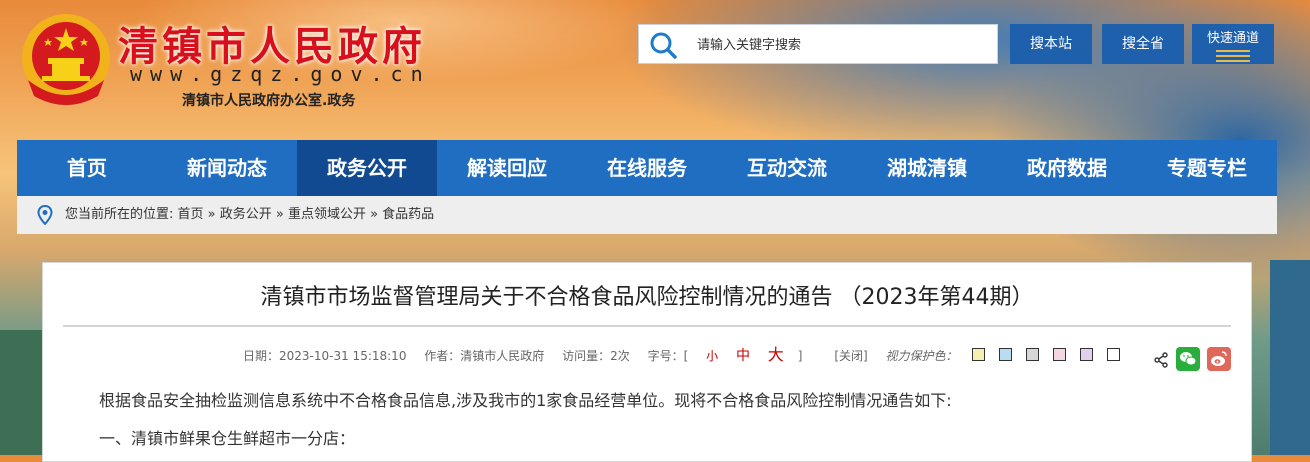  Describe the element at coordinates (269, 101) in the screenshot. I see `site-subtitle: 清镇市人民政府办公室.政务` at that location.